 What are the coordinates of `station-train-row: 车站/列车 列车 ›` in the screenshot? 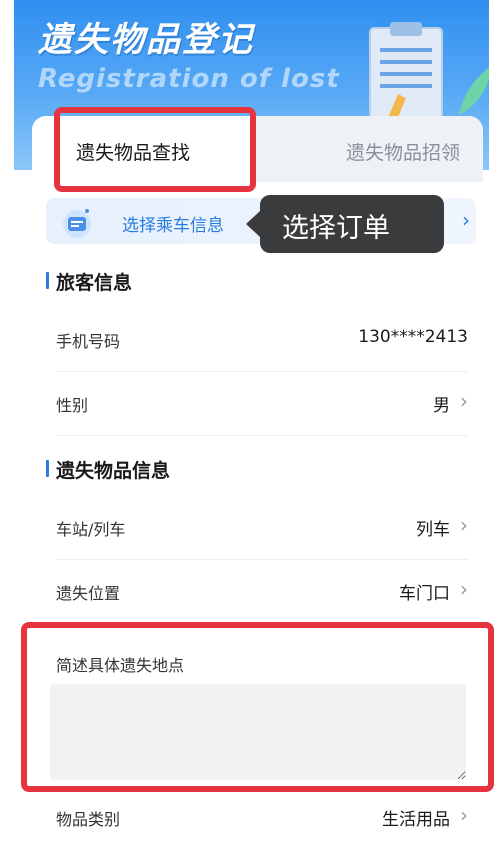 It's located at (262, 528).